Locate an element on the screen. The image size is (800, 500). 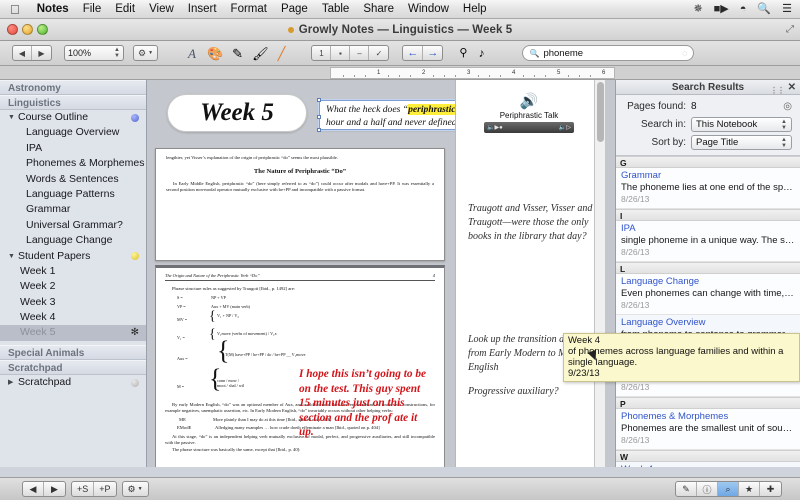
search-input: 🔍 phoneme ◌ is located at coordinates (608, 53).